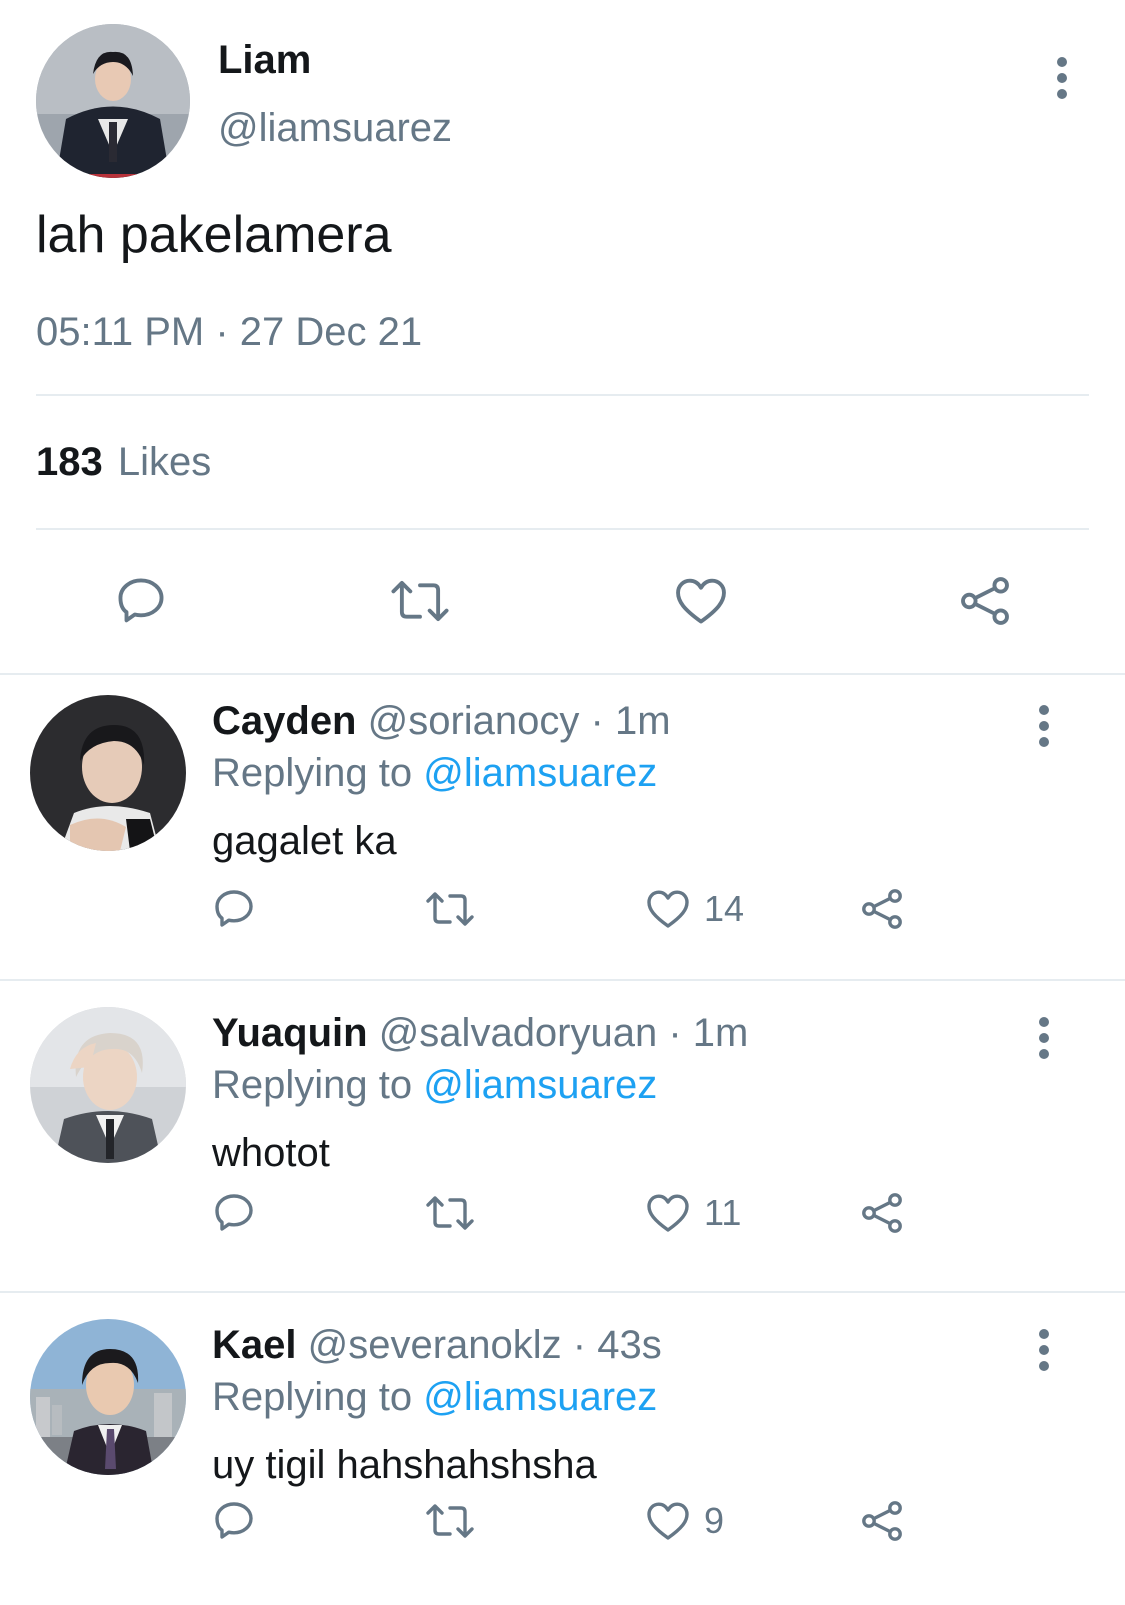  I want to click on reply-author-handle: @severanoklz, so click(435, 1345).